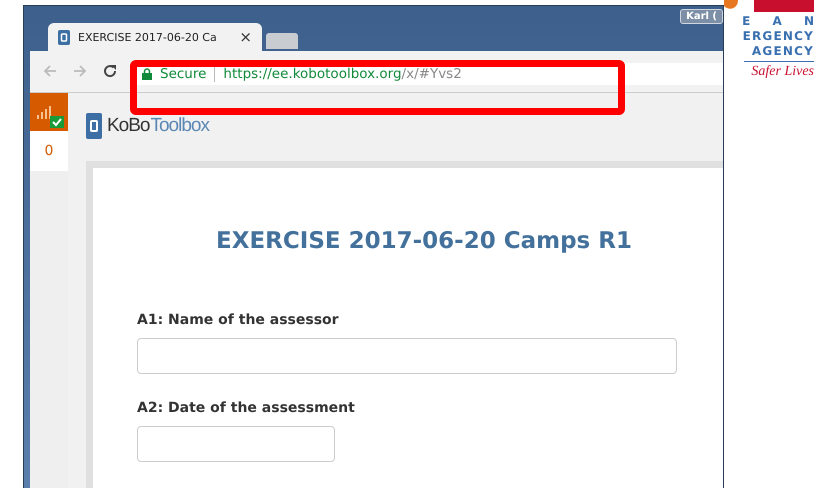 The image size is (836, 488). I want to click on question-label: A1: Name of the assessor, so click(238, 320).